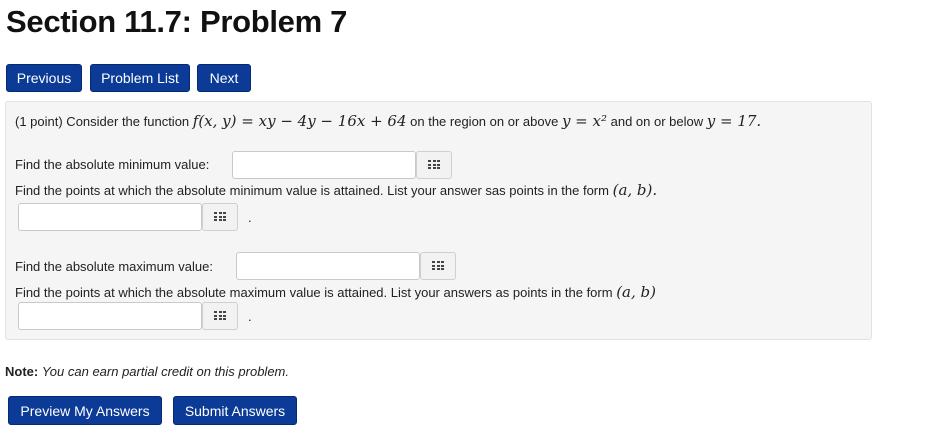 This screenshot has width=931, height=438. What do you see at coordinates (110, 217) in the screenshot?
I see `min-points-input` at bounding box center [110, 217].